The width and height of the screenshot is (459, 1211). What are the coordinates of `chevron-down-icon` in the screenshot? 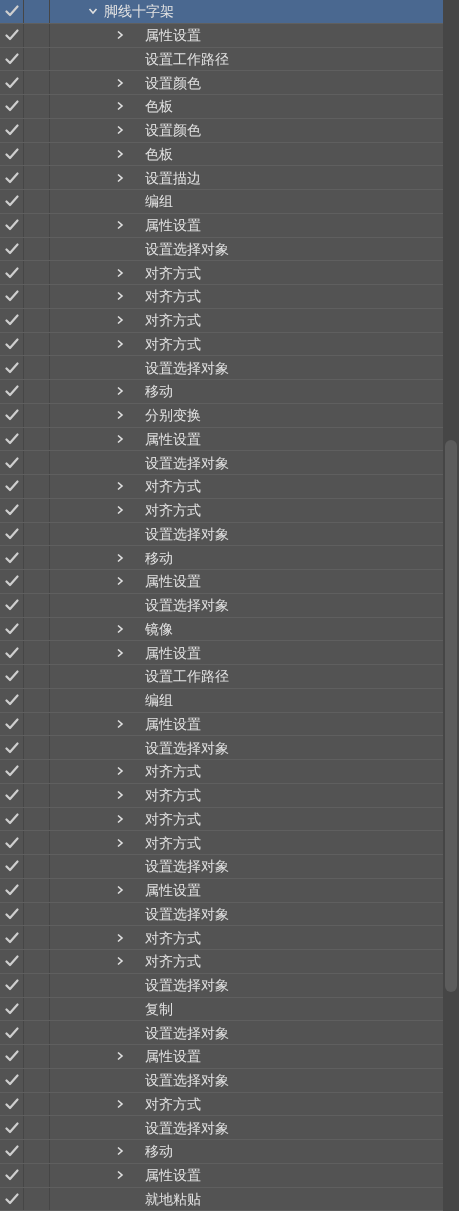 It's located at (93, 11).